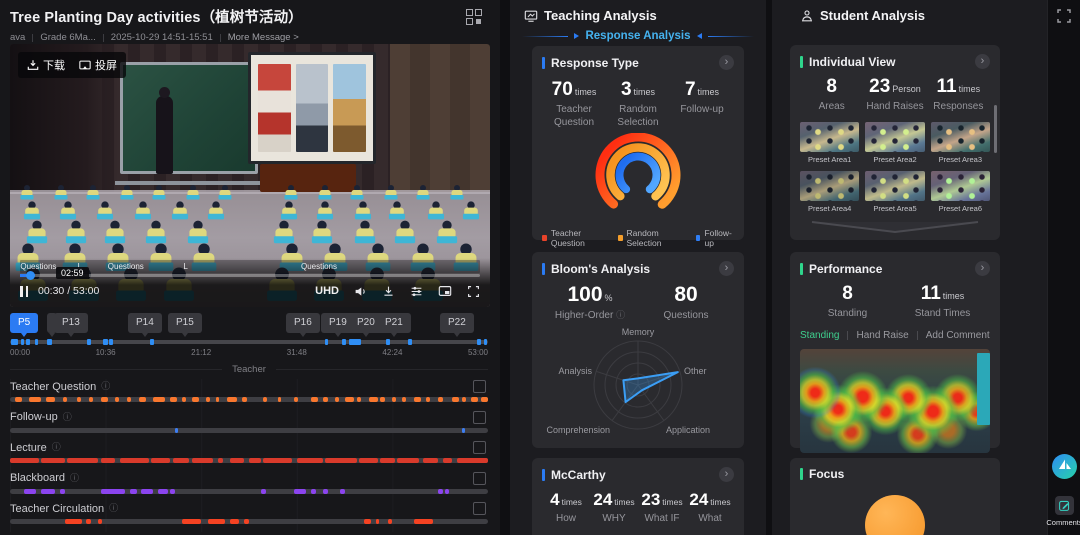  I want to click on expand-bloom-button: ›, so click(726, 268).